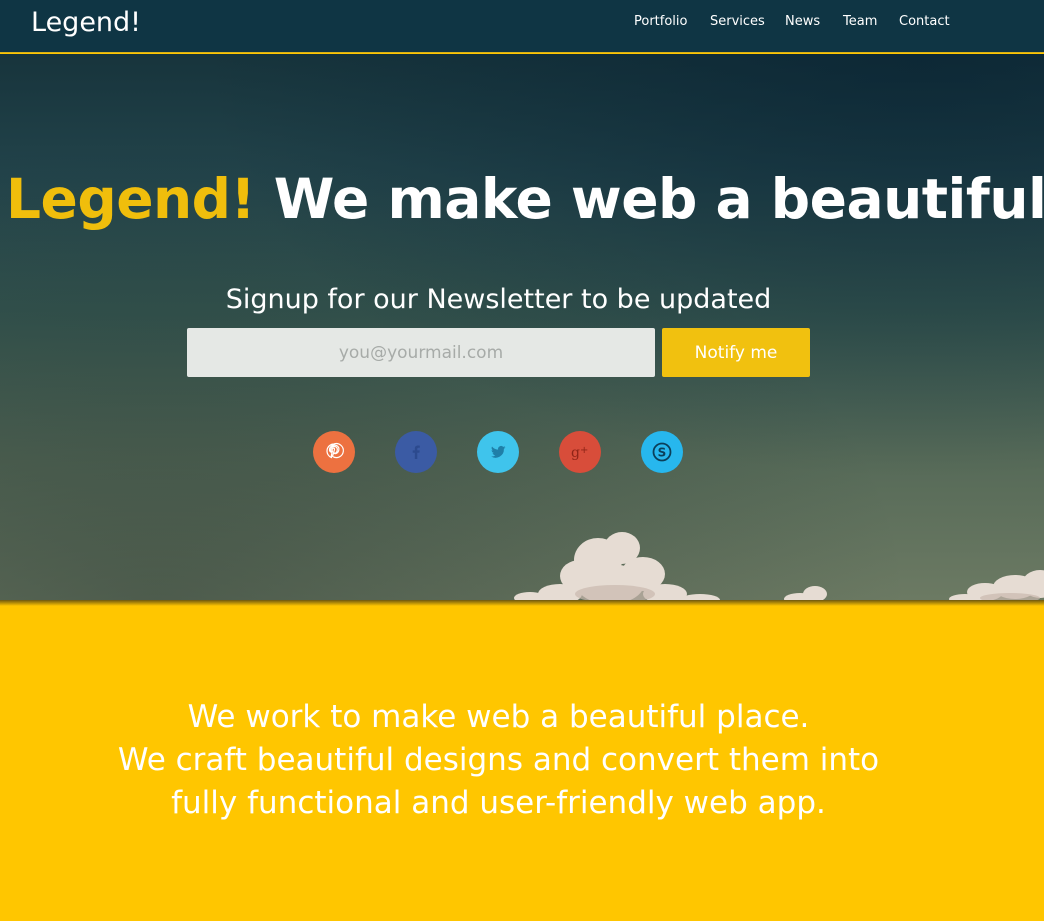 The height and width of the screenshot is (921, 1044). I want to click on nav-link-contact: Contact, so click(924, 22).